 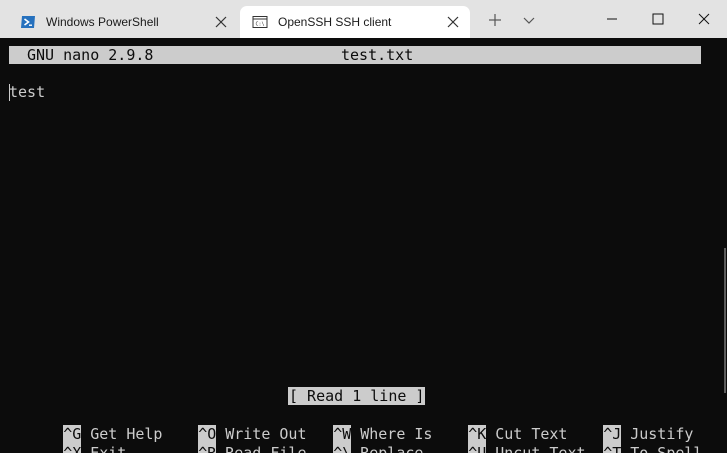 I want to click on shortcut-key: ^U, so click(x=477, y=448).